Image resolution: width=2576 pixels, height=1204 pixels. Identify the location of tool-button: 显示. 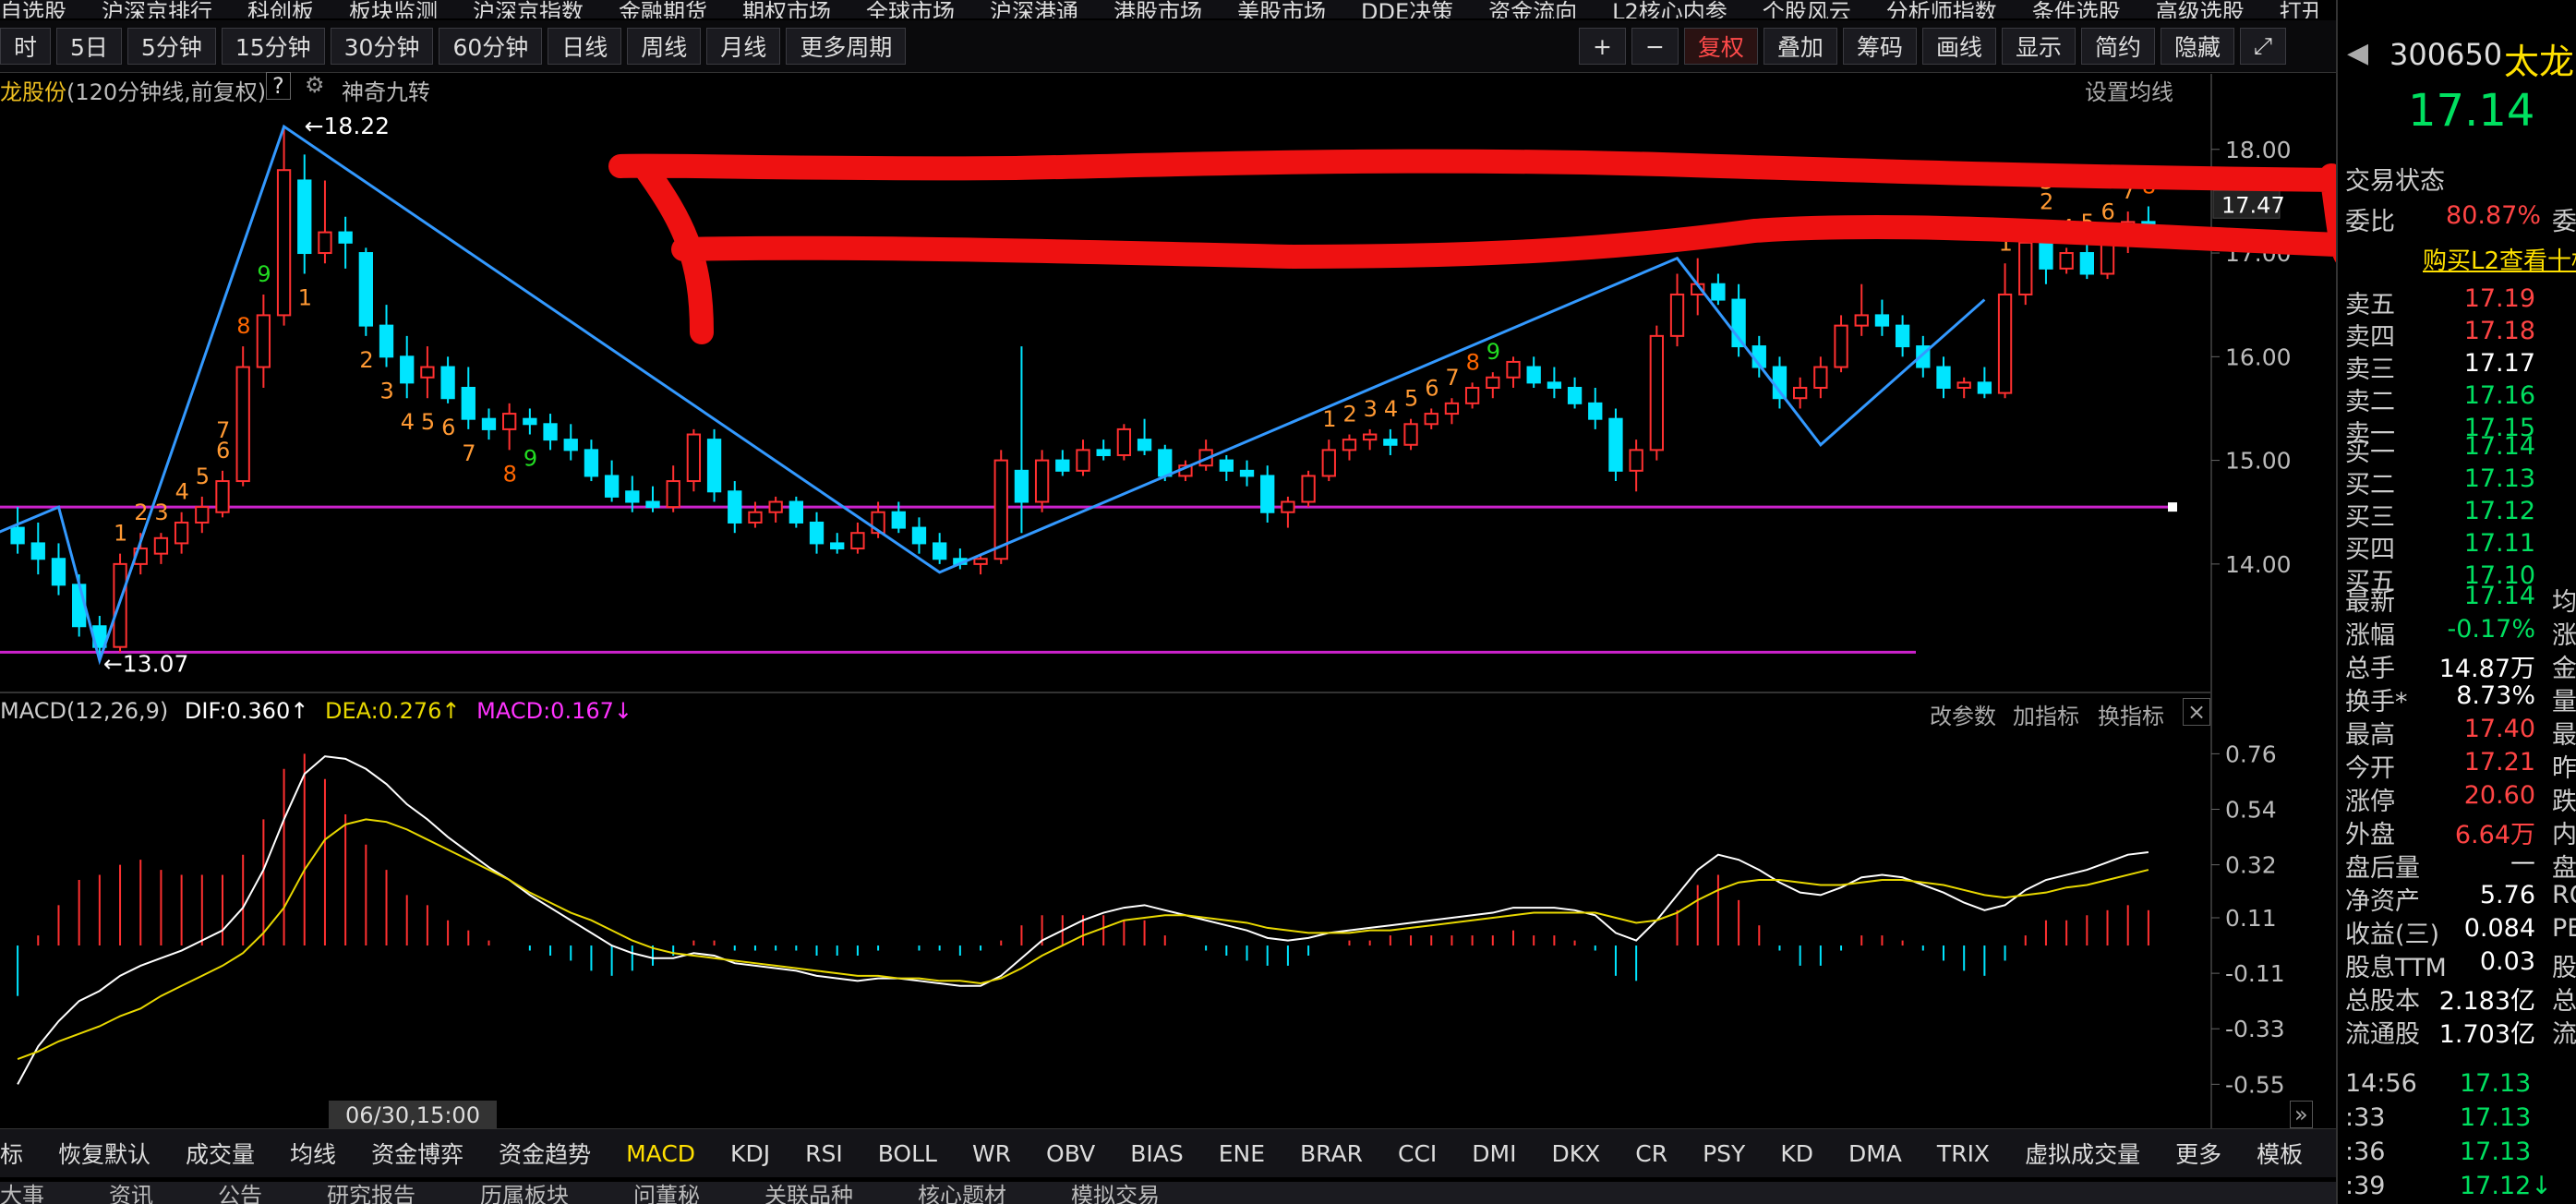
(2038, 46).